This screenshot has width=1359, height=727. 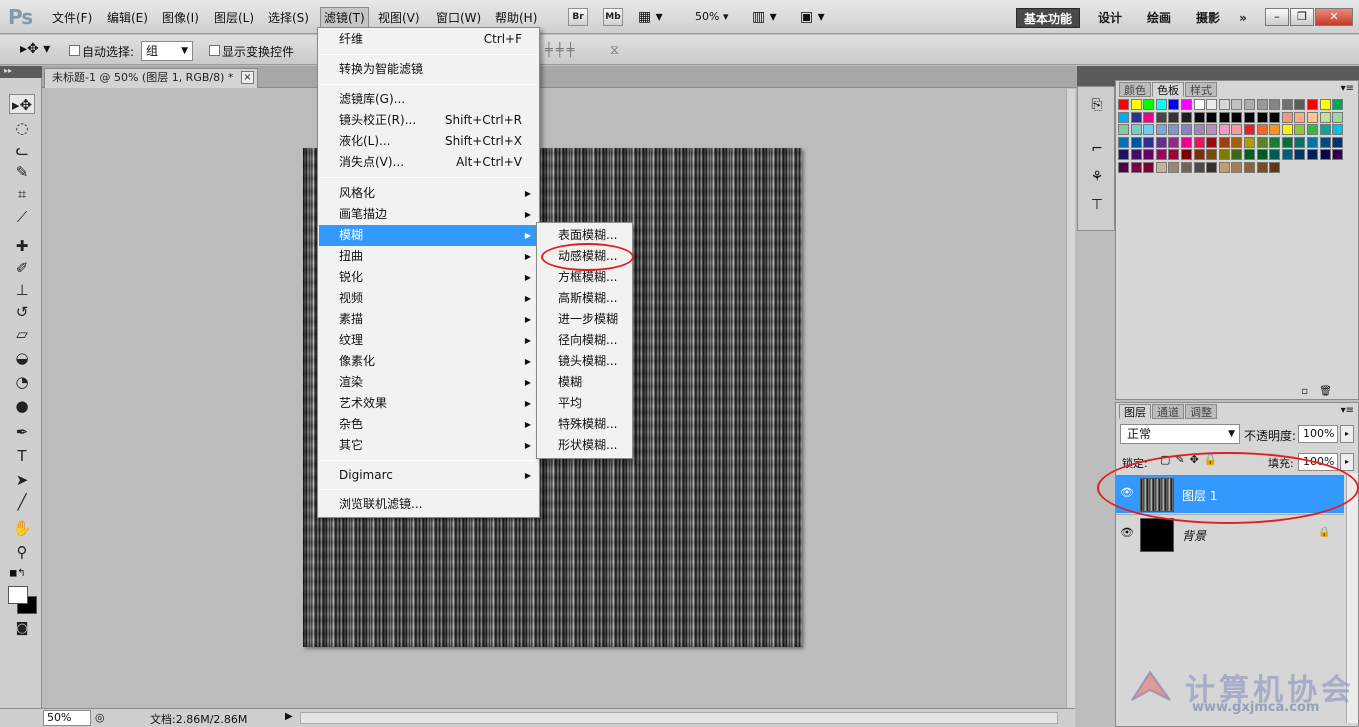 I want to click on crop-tool-icon: ⌗, so click(x=22, y=194).